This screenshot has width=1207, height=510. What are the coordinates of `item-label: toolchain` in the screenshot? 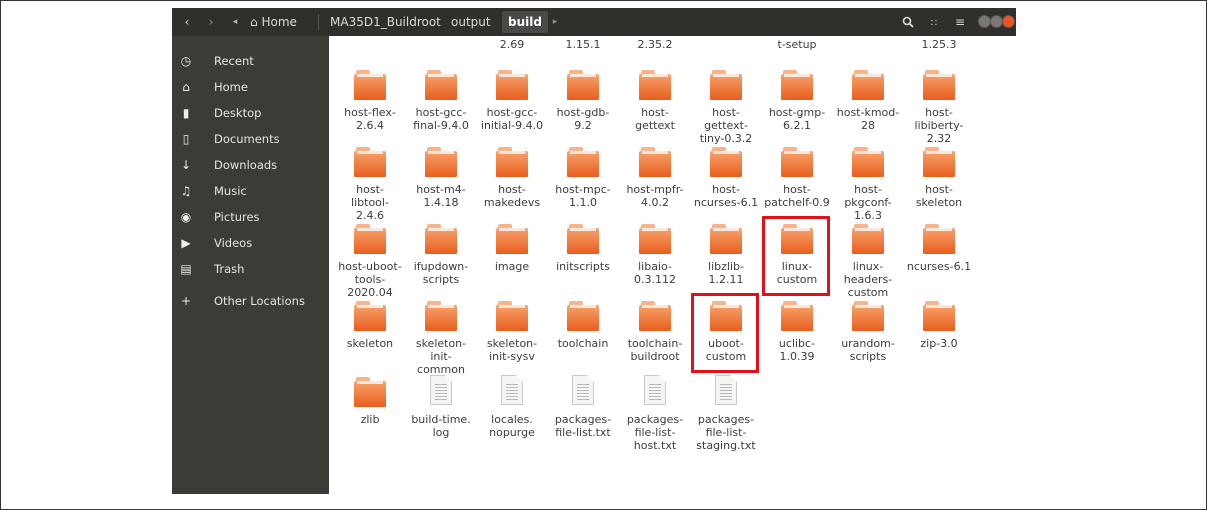 It's located at (583, 343).